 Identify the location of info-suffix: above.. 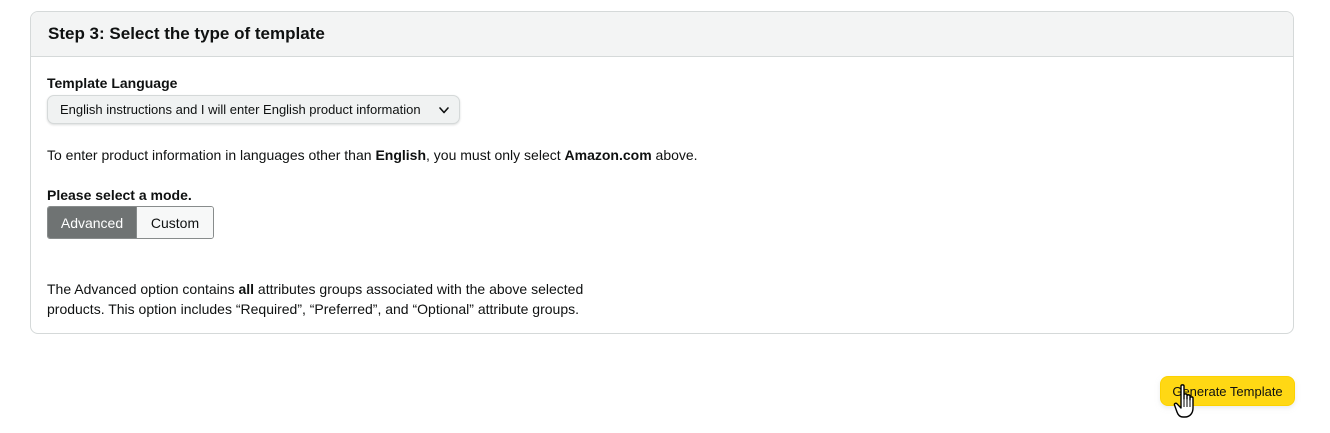
(674, 155).